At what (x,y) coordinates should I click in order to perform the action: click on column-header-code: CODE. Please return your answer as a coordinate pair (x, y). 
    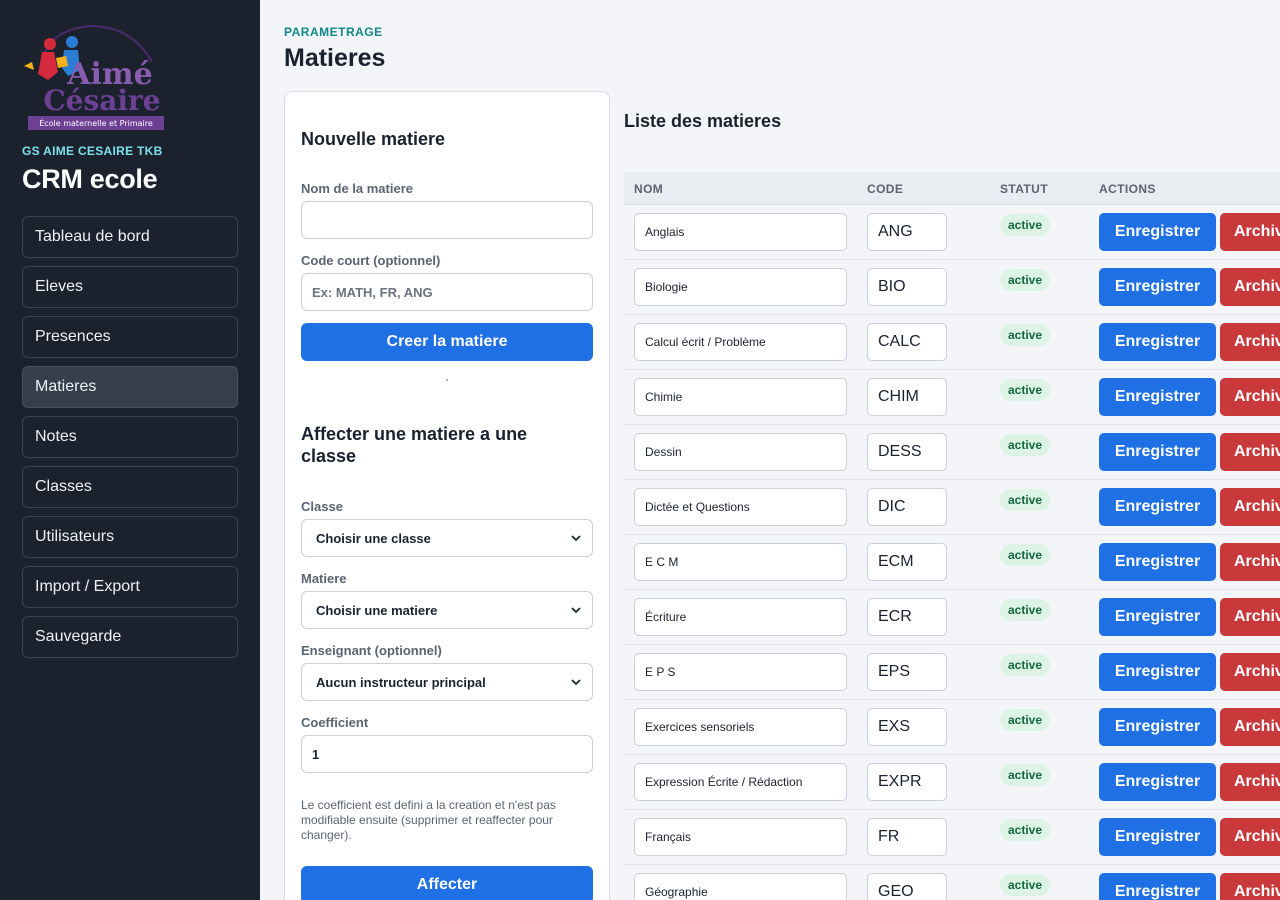
    Looking at the image, I should click on (885, 189).